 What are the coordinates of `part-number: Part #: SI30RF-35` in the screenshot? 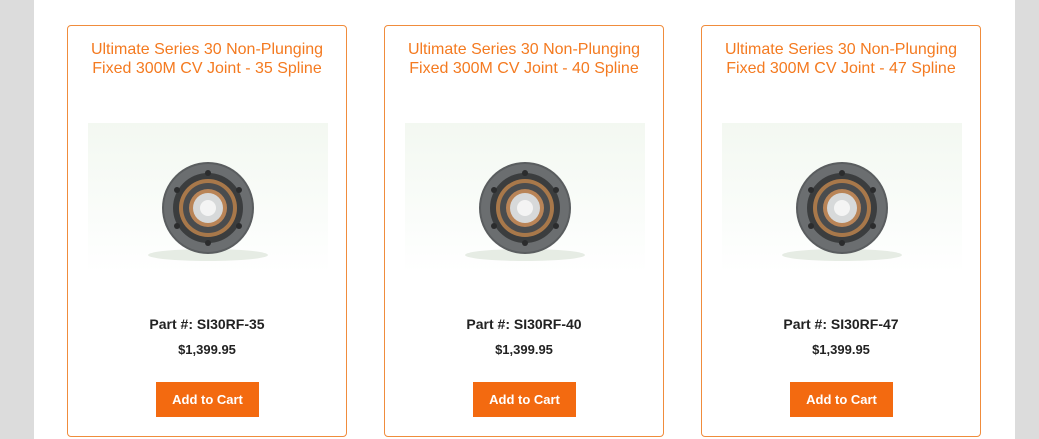 It's located at (207, 324).